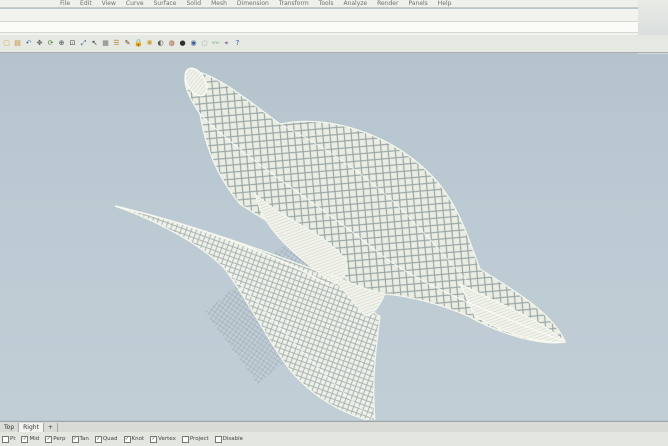 This screenshot has width=668, height=446. I want to click on shade-icon: ●, so click(182, 43).